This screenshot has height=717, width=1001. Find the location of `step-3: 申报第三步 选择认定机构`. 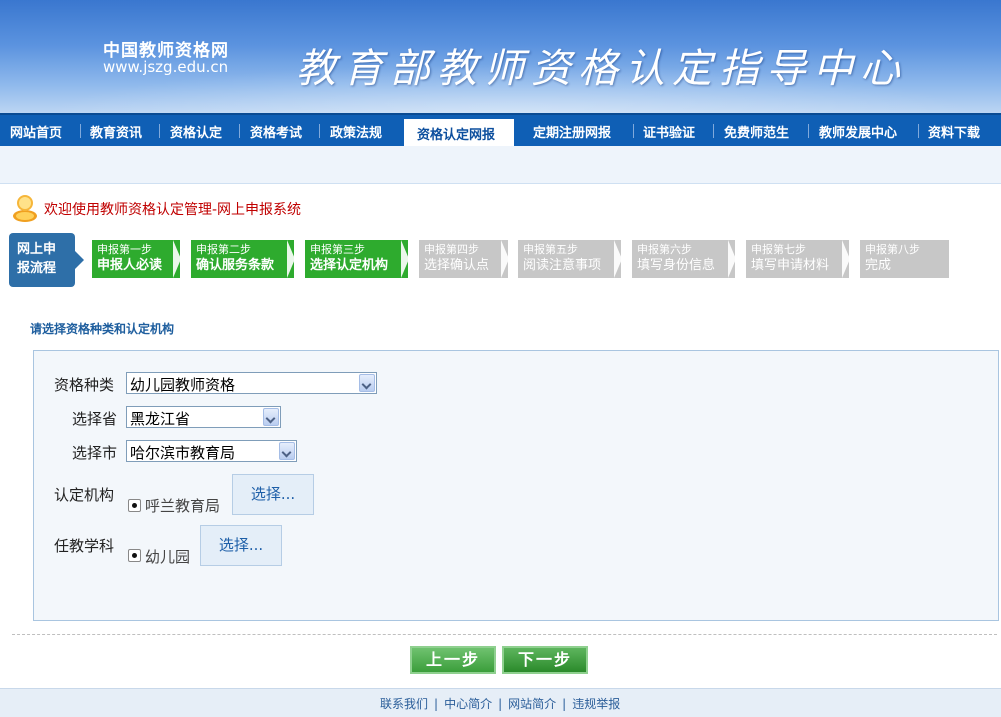

step-3: 申报第三步 选择认定机构 is located at coordinates (357, 259).